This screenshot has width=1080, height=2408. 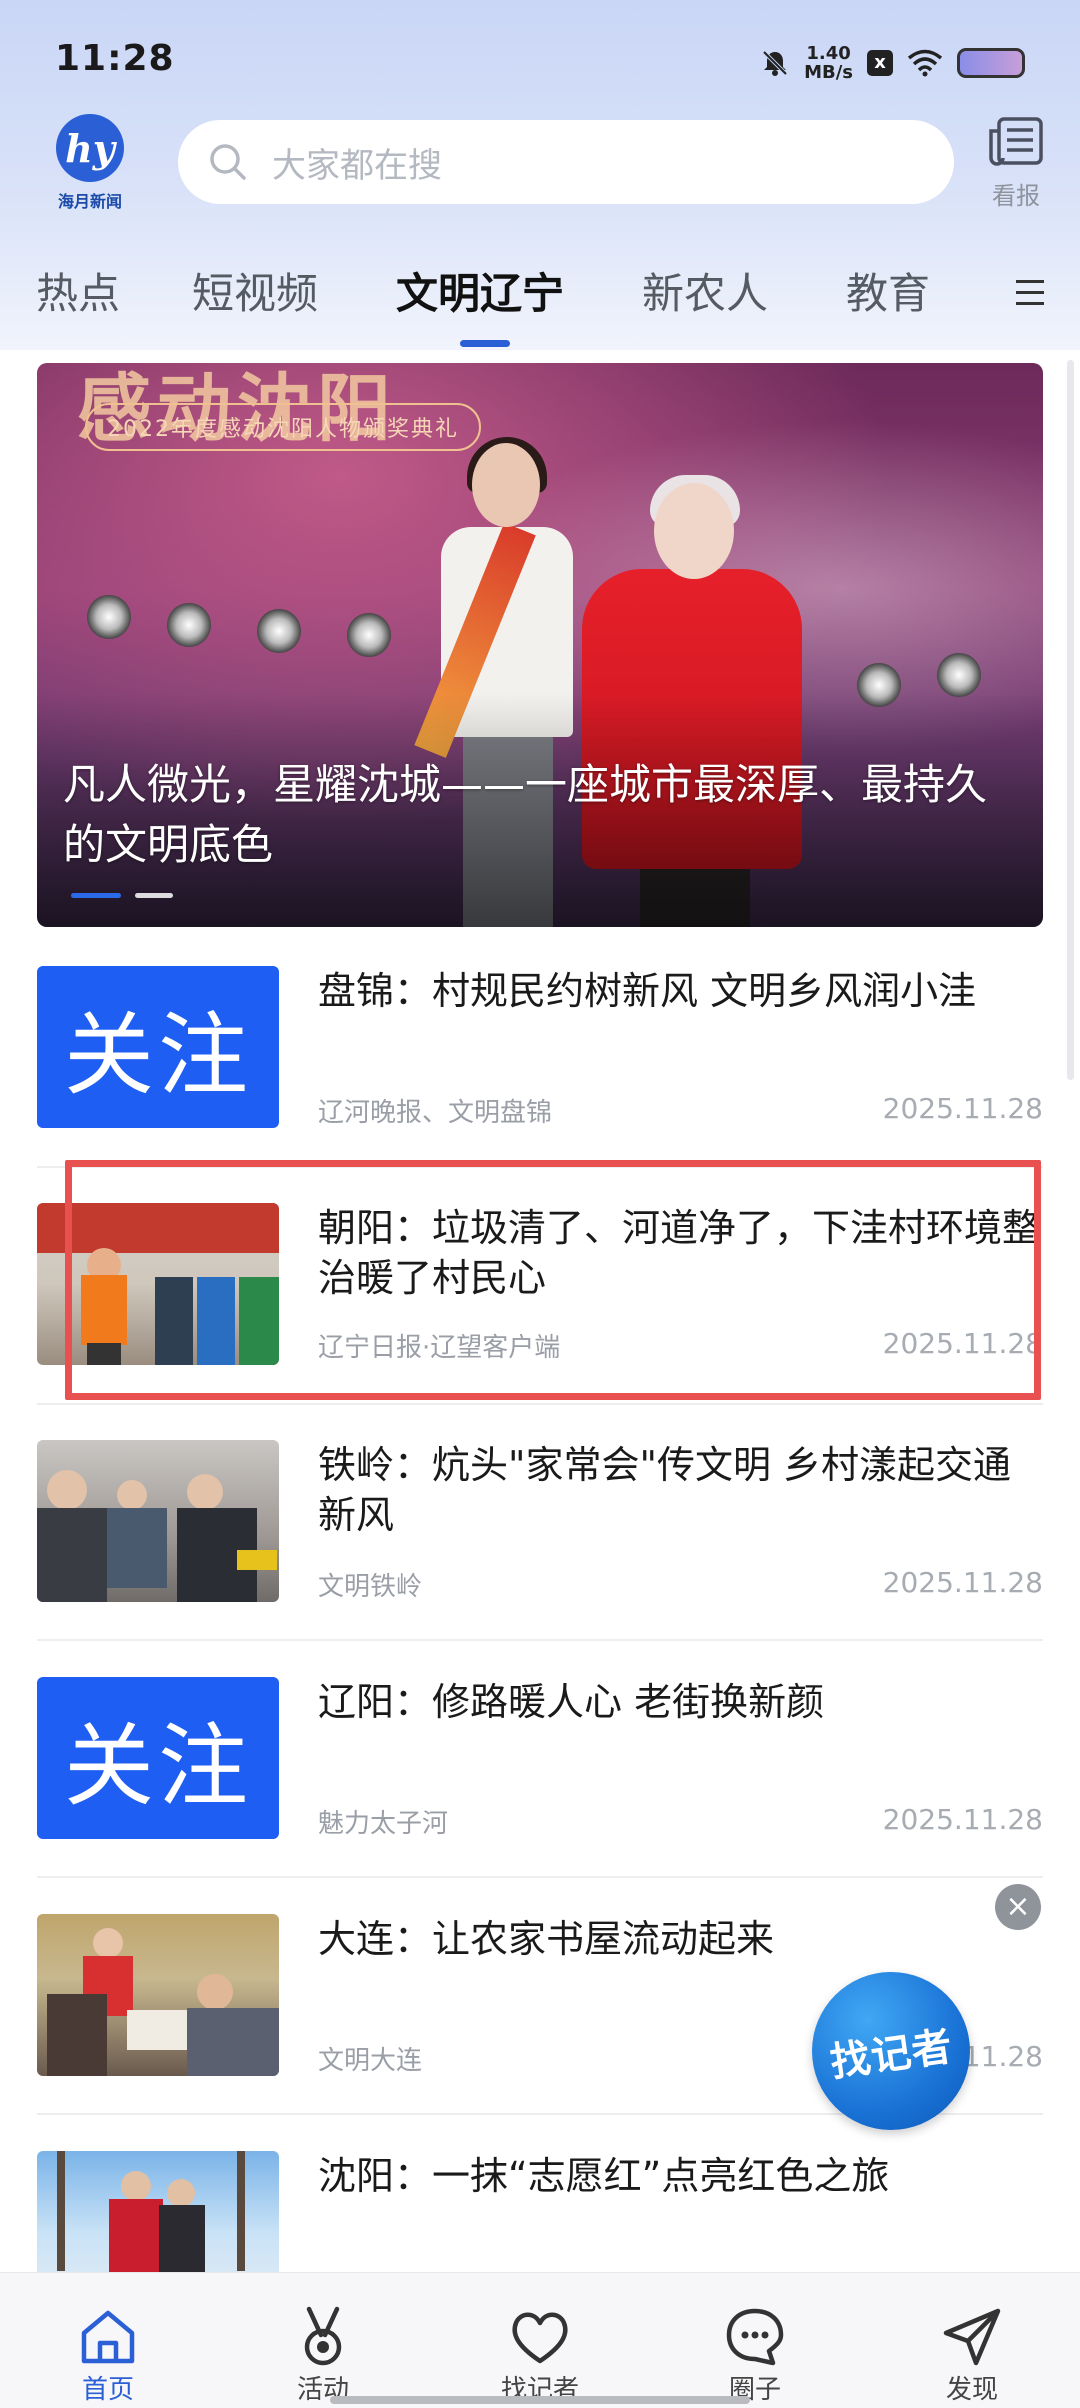 I want to click on news-source: 辽河晚报、文明盘锦, so click(x=435, y=1113).